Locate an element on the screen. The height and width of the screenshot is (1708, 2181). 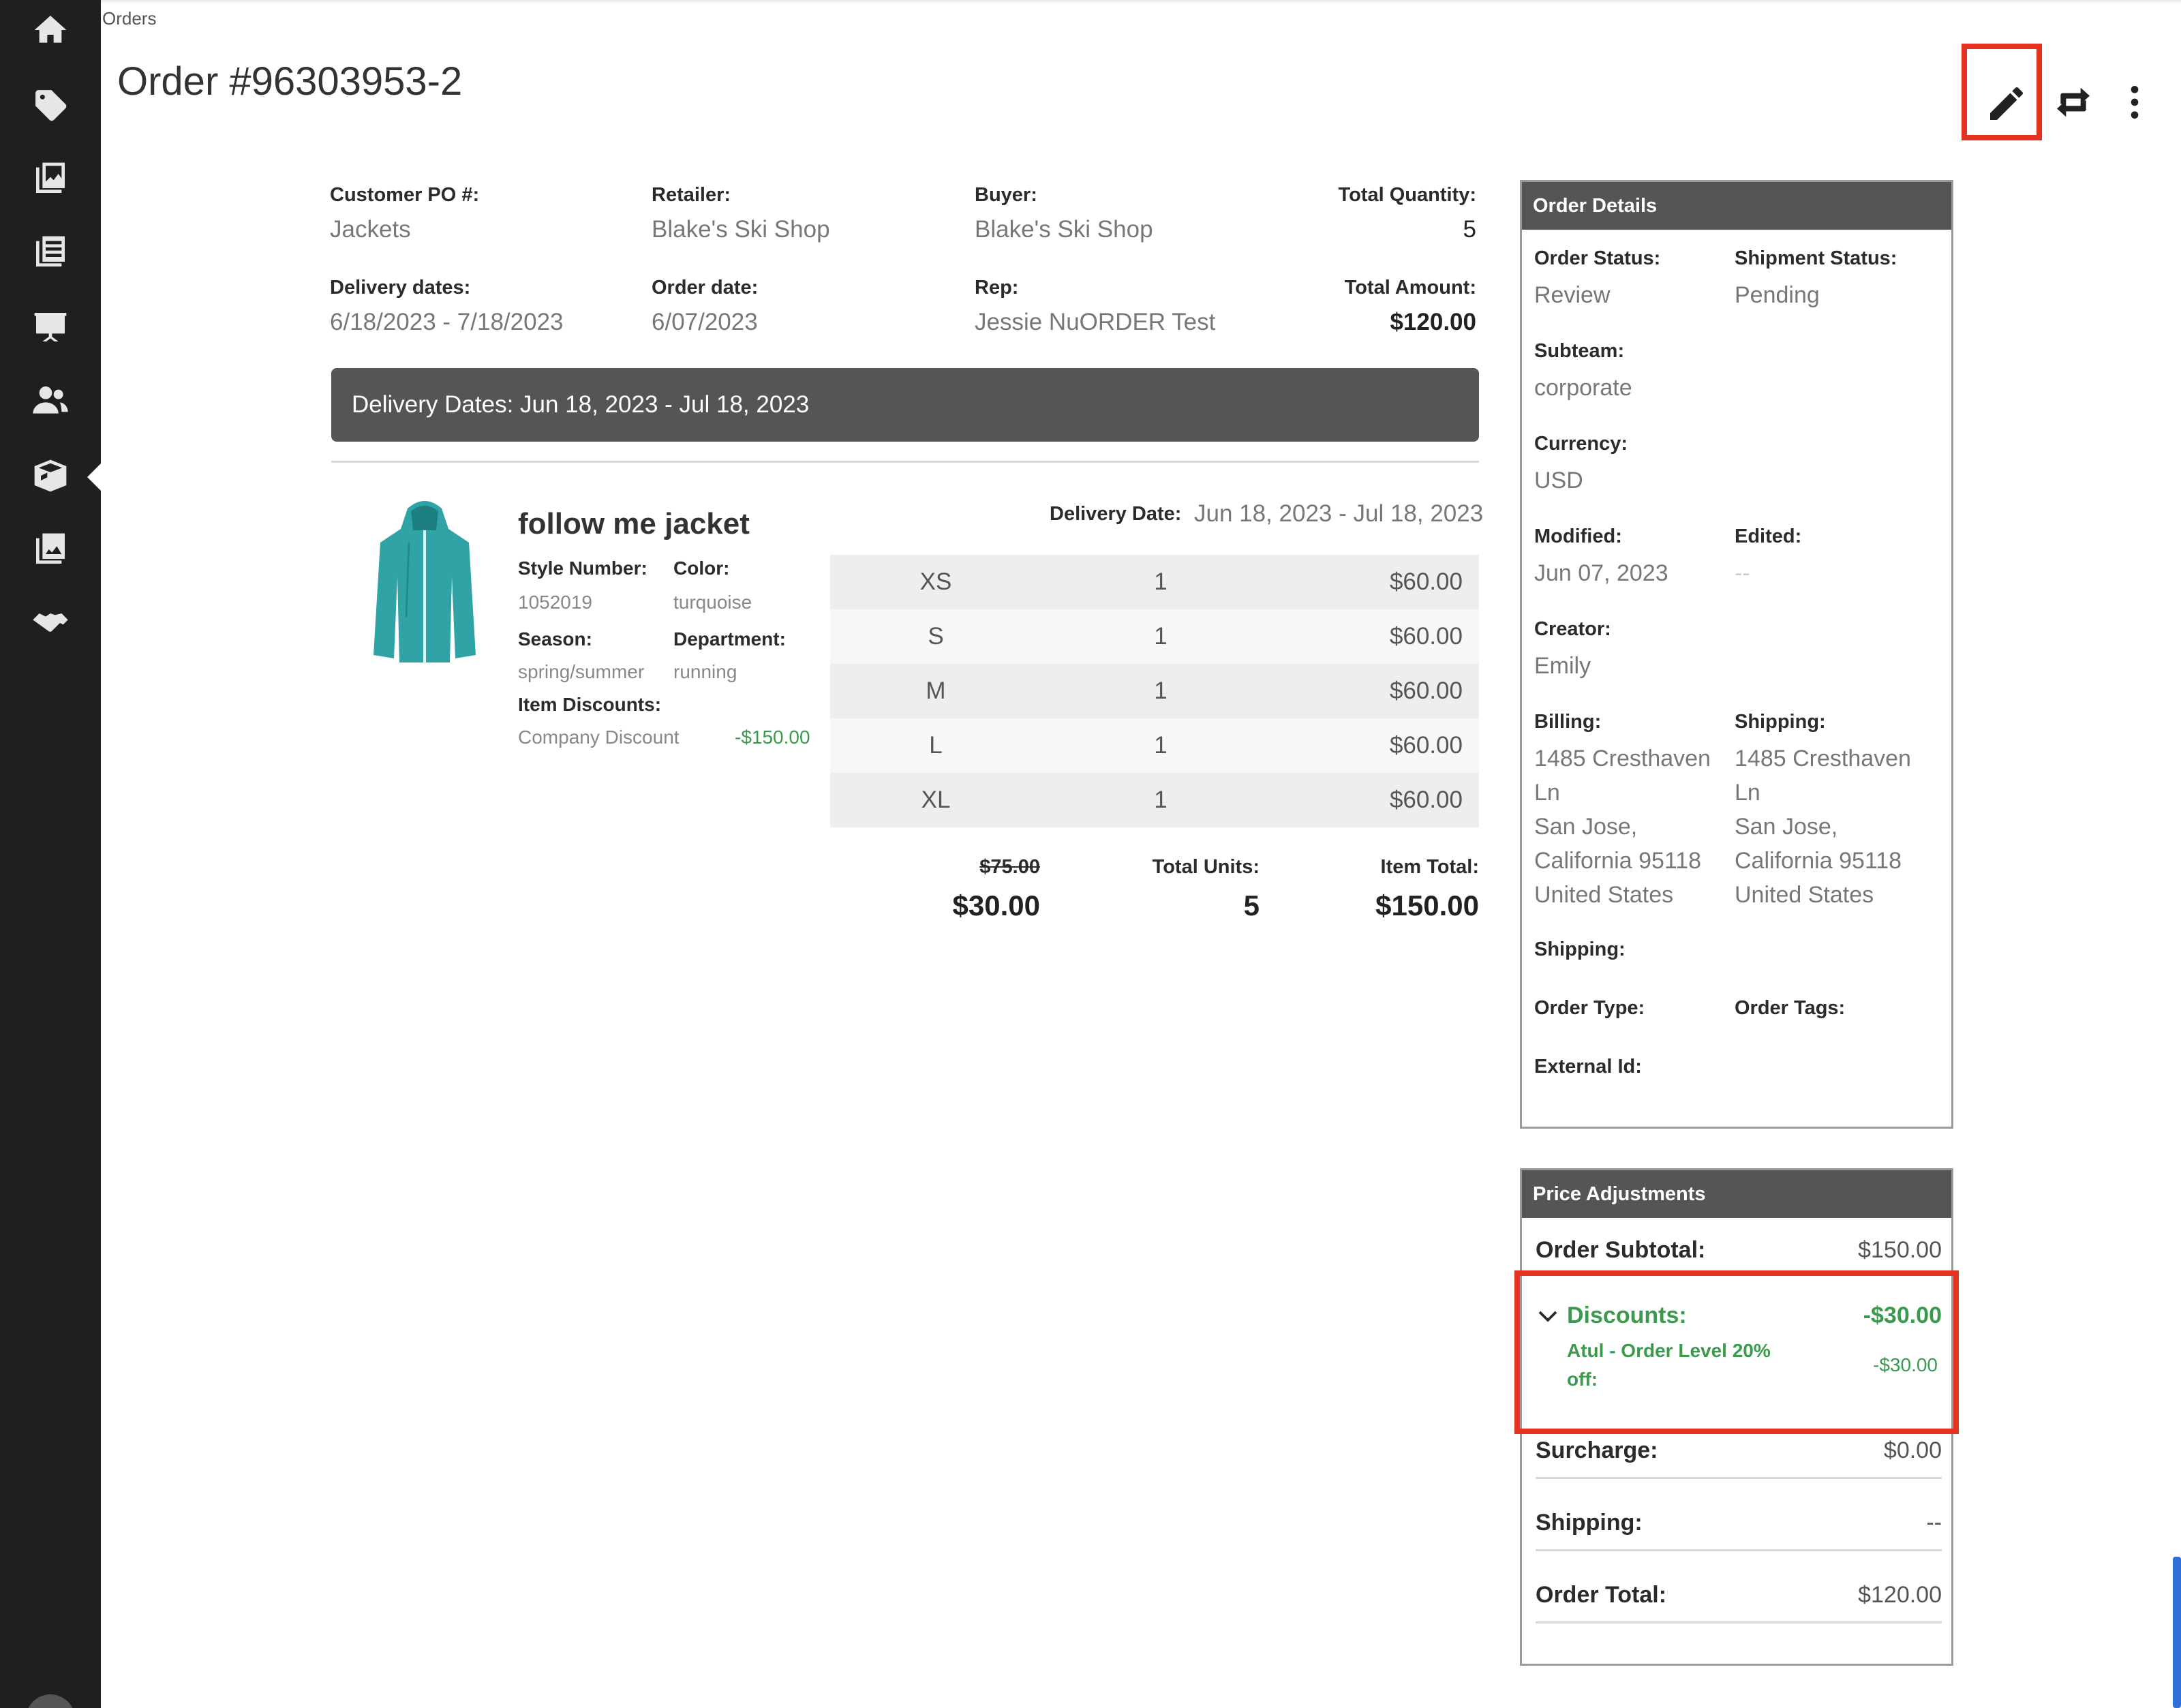
linesheet-icon is located at coordinates (50, 252).